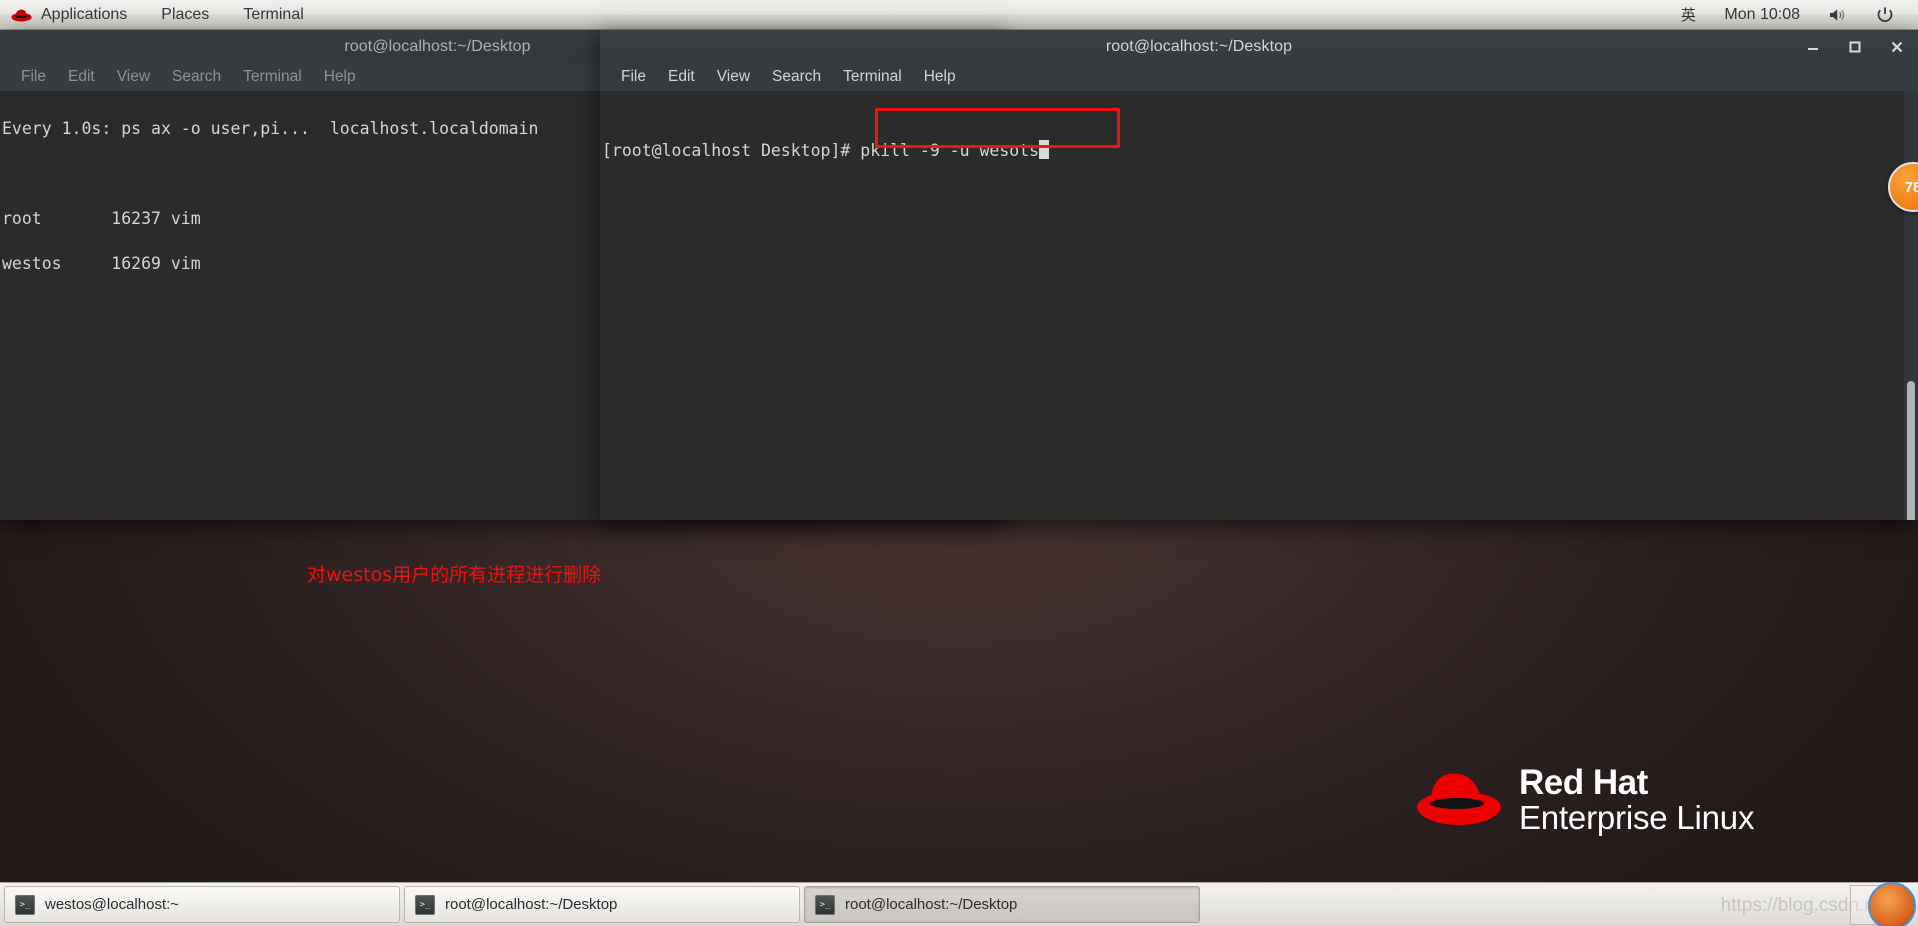 The image size is (1918, 926). I want to click on taskbar-item-1-label: root@localhost:~/Desktop, so click(531, 904).